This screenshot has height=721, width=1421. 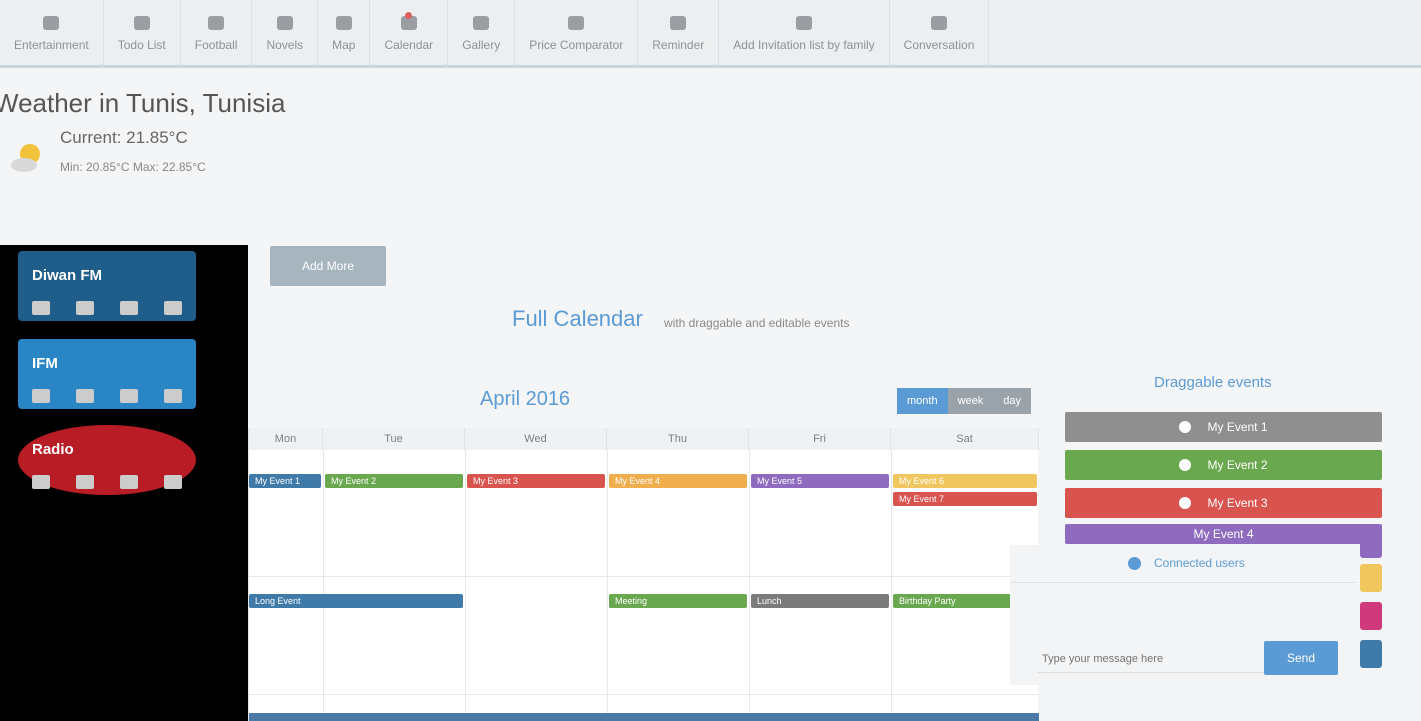 What do you see at coordinates (1183, 615) in the screenshot?
I see `chat-popup: Connected users Send` at bounding box center [1183, 615].